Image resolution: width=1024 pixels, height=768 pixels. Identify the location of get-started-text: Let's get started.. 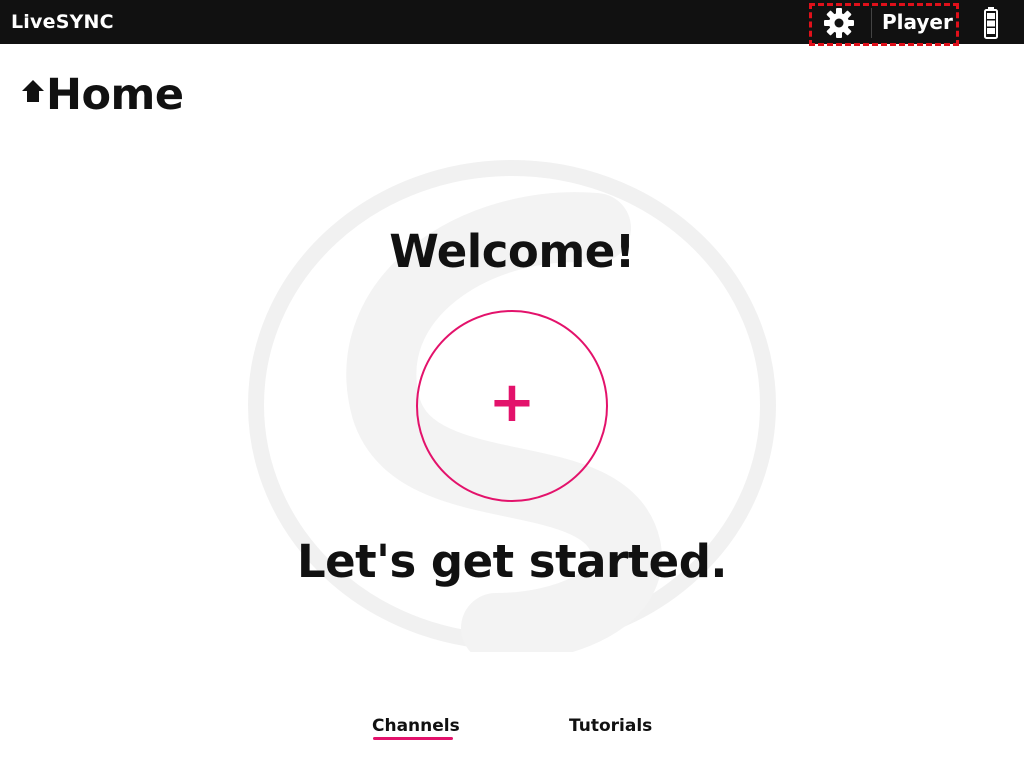
(512, 561).